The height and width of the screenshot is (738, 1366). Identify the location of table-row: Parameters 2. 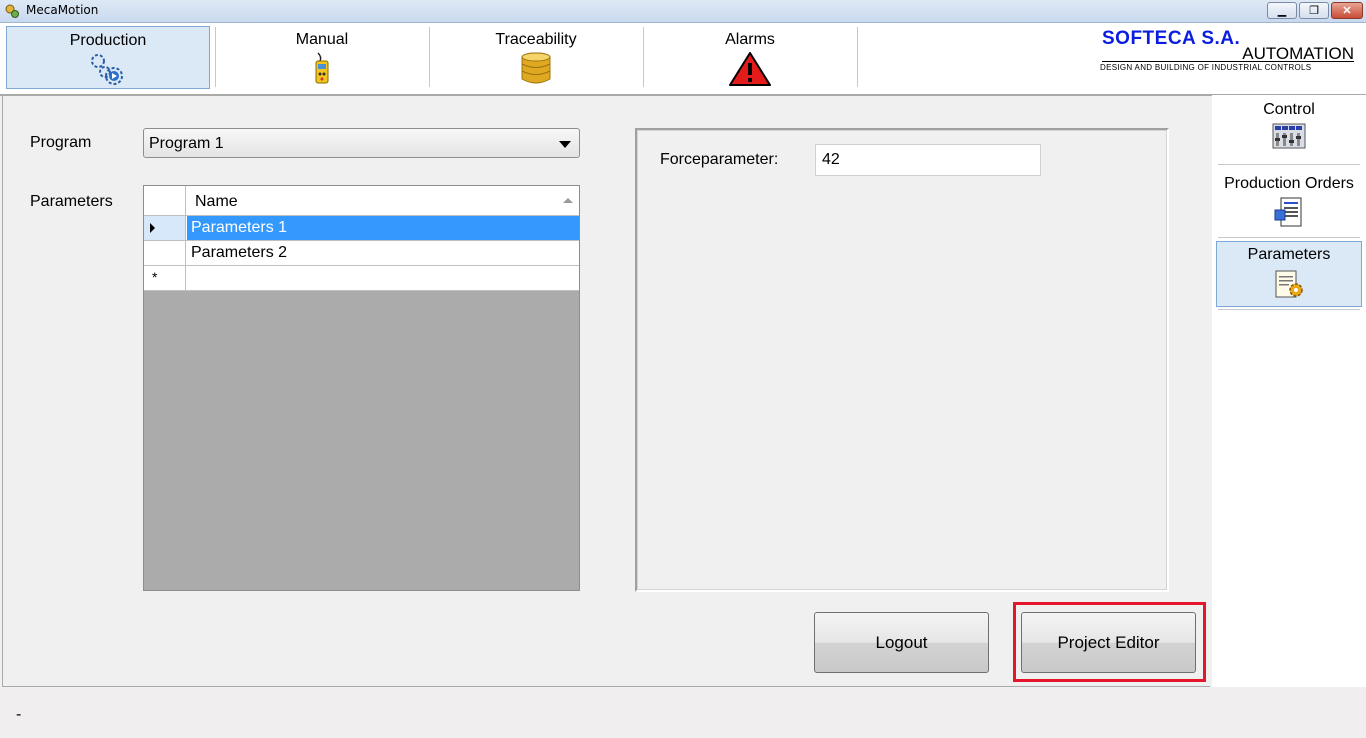
(361, 253).